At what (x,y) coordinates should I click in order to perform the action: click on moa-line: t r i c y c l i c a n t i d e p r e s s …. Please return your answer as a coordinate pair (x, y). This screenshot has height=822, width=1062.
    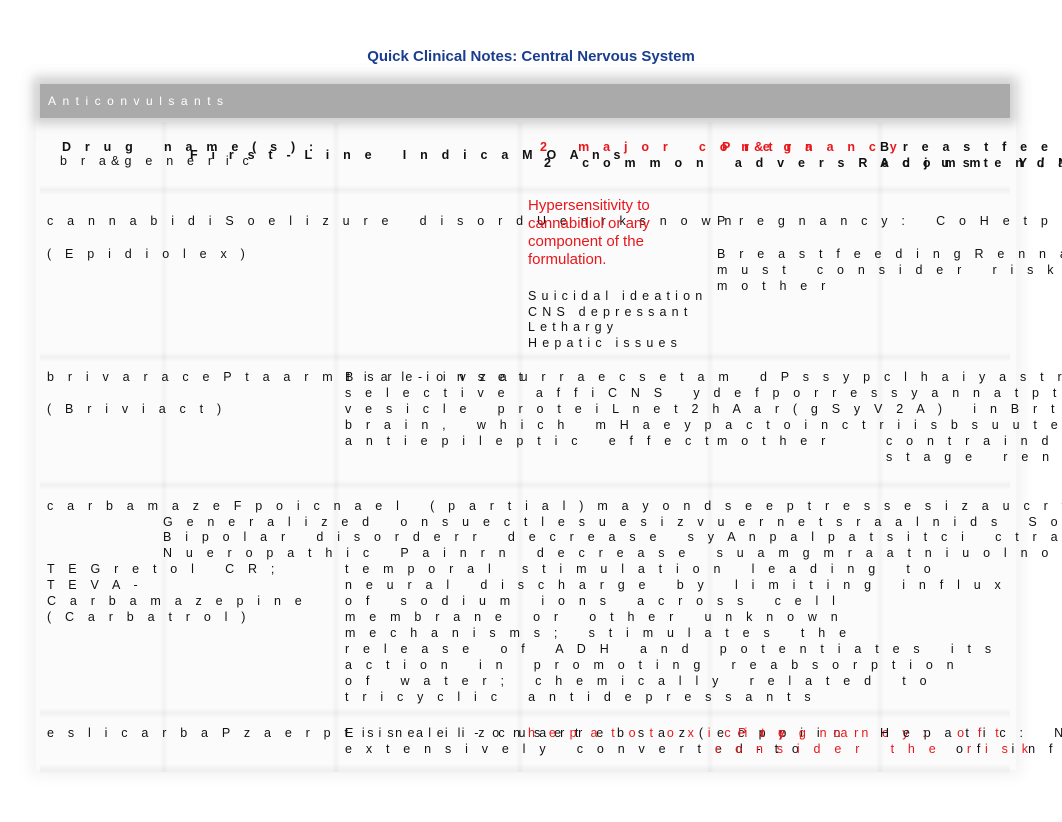
    Looking at the image, I should click on (580, 697).